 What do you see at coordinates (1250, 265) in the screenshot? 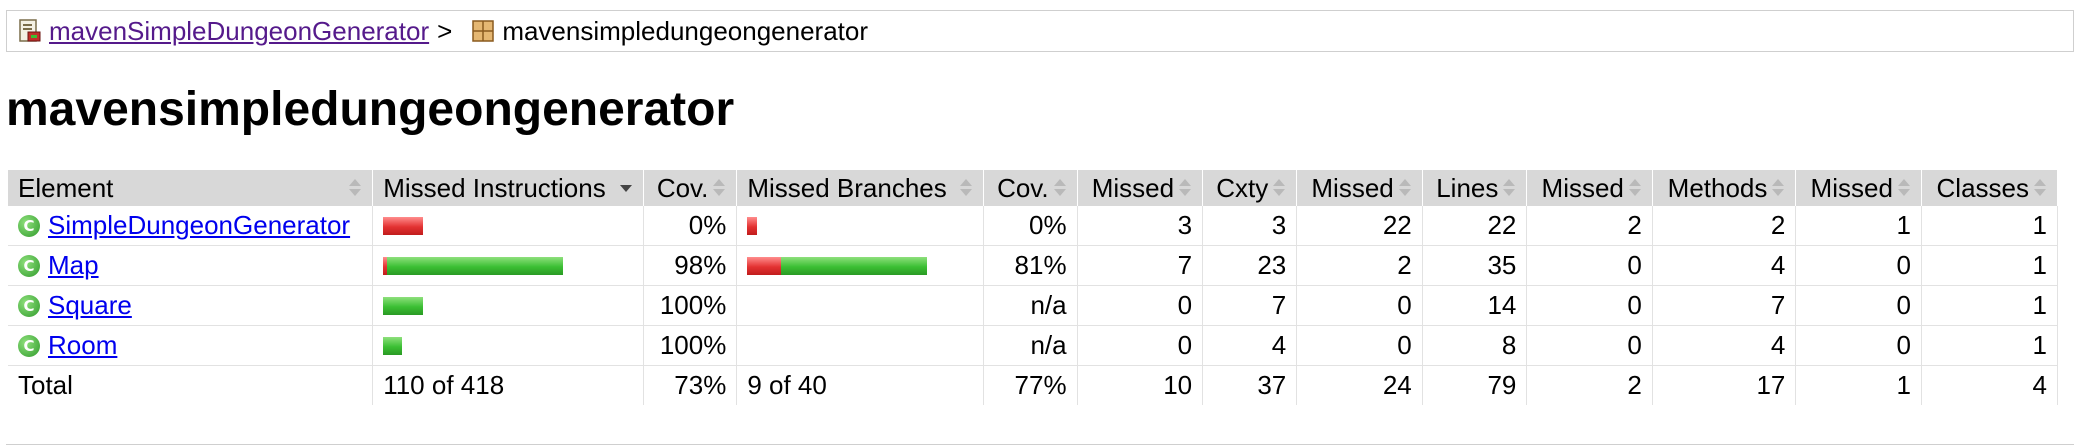
I see `complexity: 23` at bounding box center [1250, 265].